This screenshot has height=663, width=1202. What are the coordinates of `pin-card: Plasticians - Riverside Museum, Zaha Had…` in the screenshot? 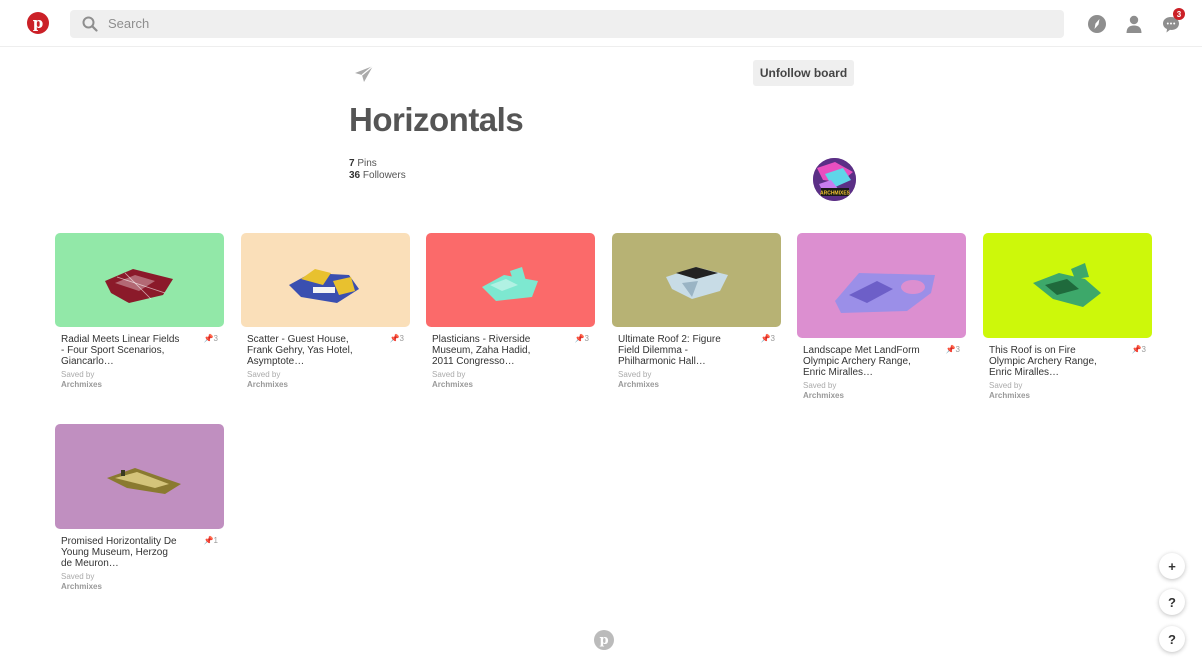 It's located at (510, 311).